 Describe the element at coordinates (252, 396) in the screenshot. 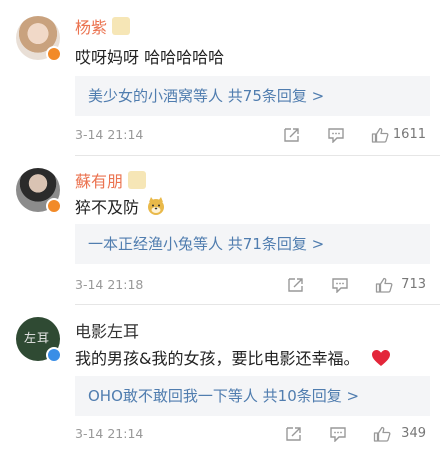

I see `replies-link: OHO敢不敢回我一下等人 共10条回复 >` at that location.